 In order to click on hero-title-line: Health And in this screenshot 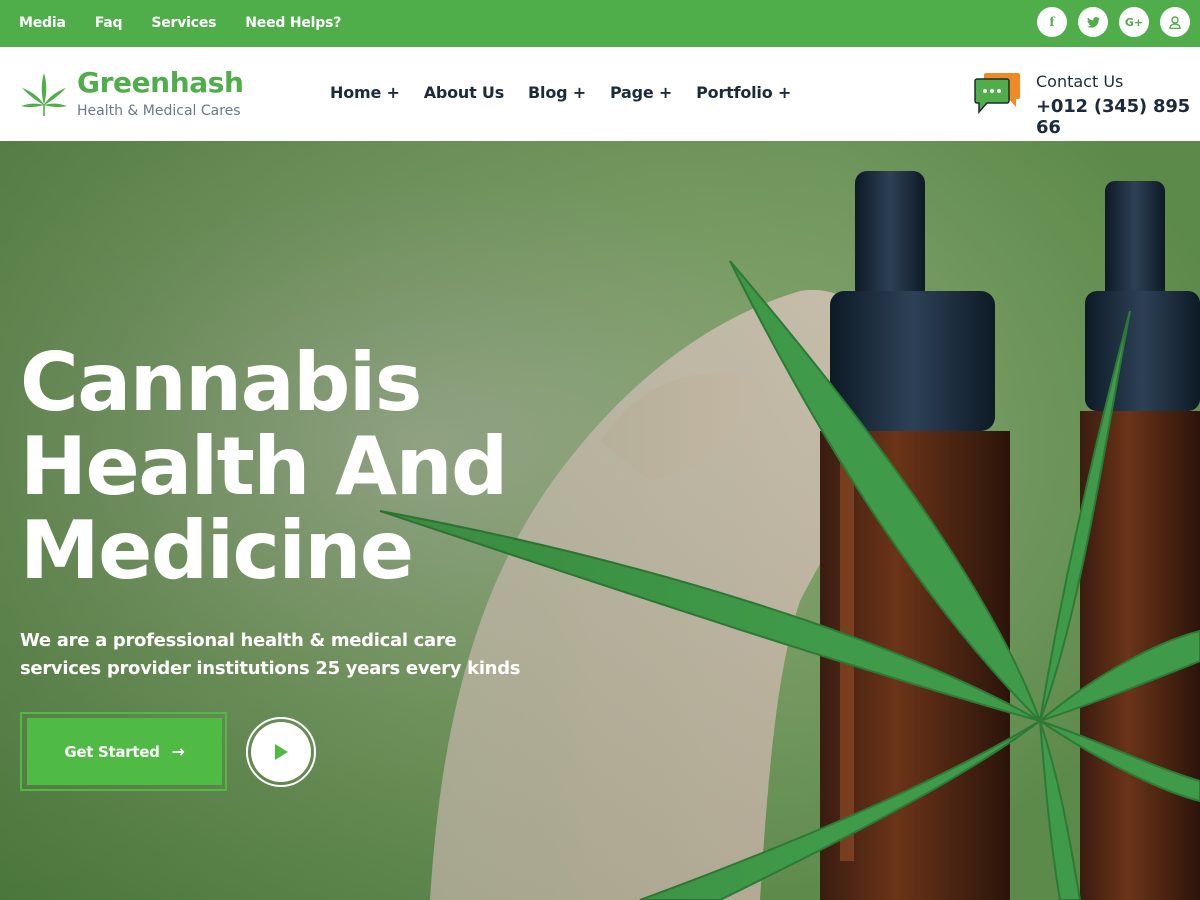, I will do `click(264, 466)`.